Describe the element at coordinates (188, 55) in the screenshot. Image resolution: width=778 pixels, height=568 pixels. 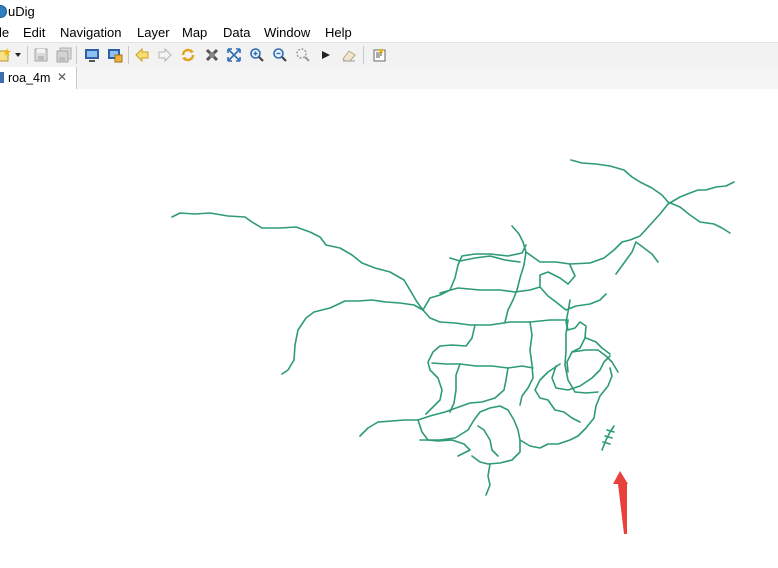
I see `refresh-icon` at that location.